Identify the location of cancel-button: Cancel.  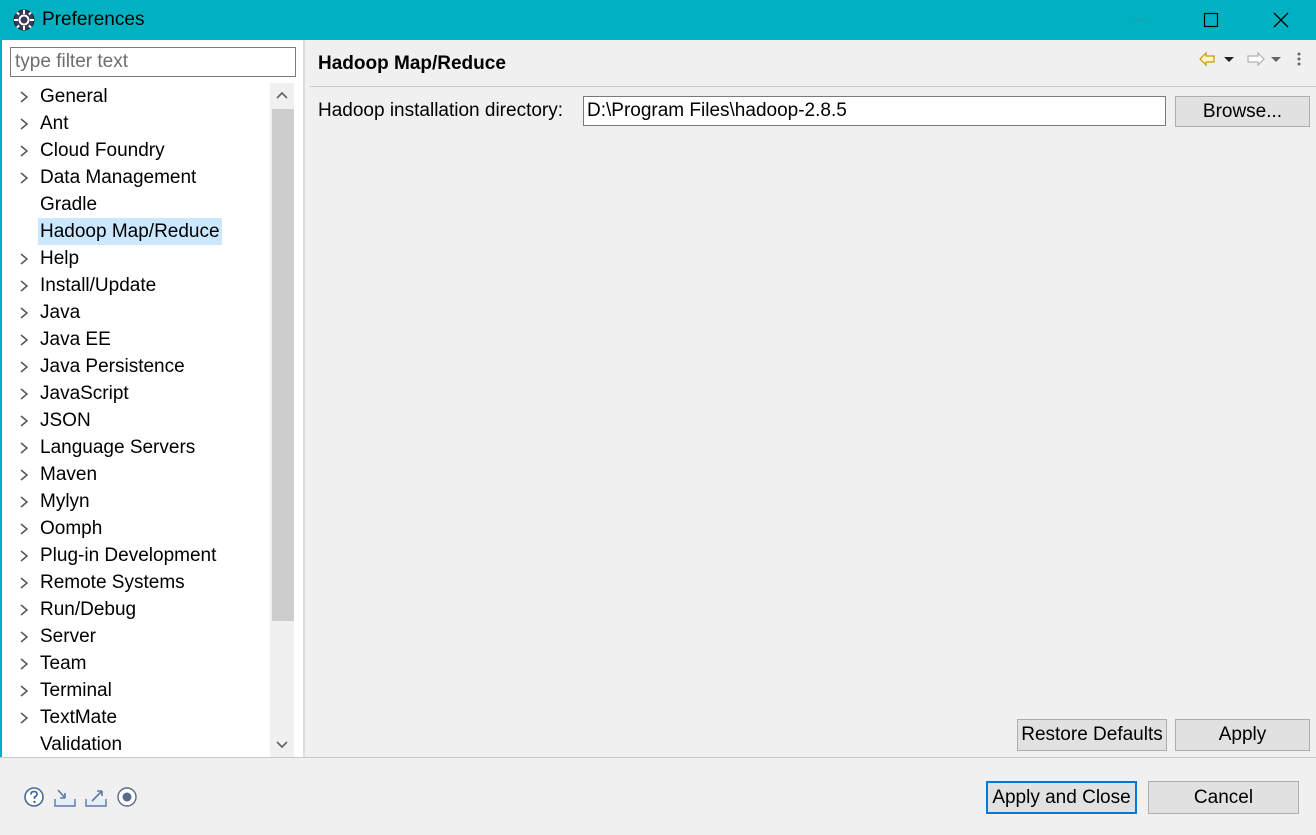
(1223, 797).